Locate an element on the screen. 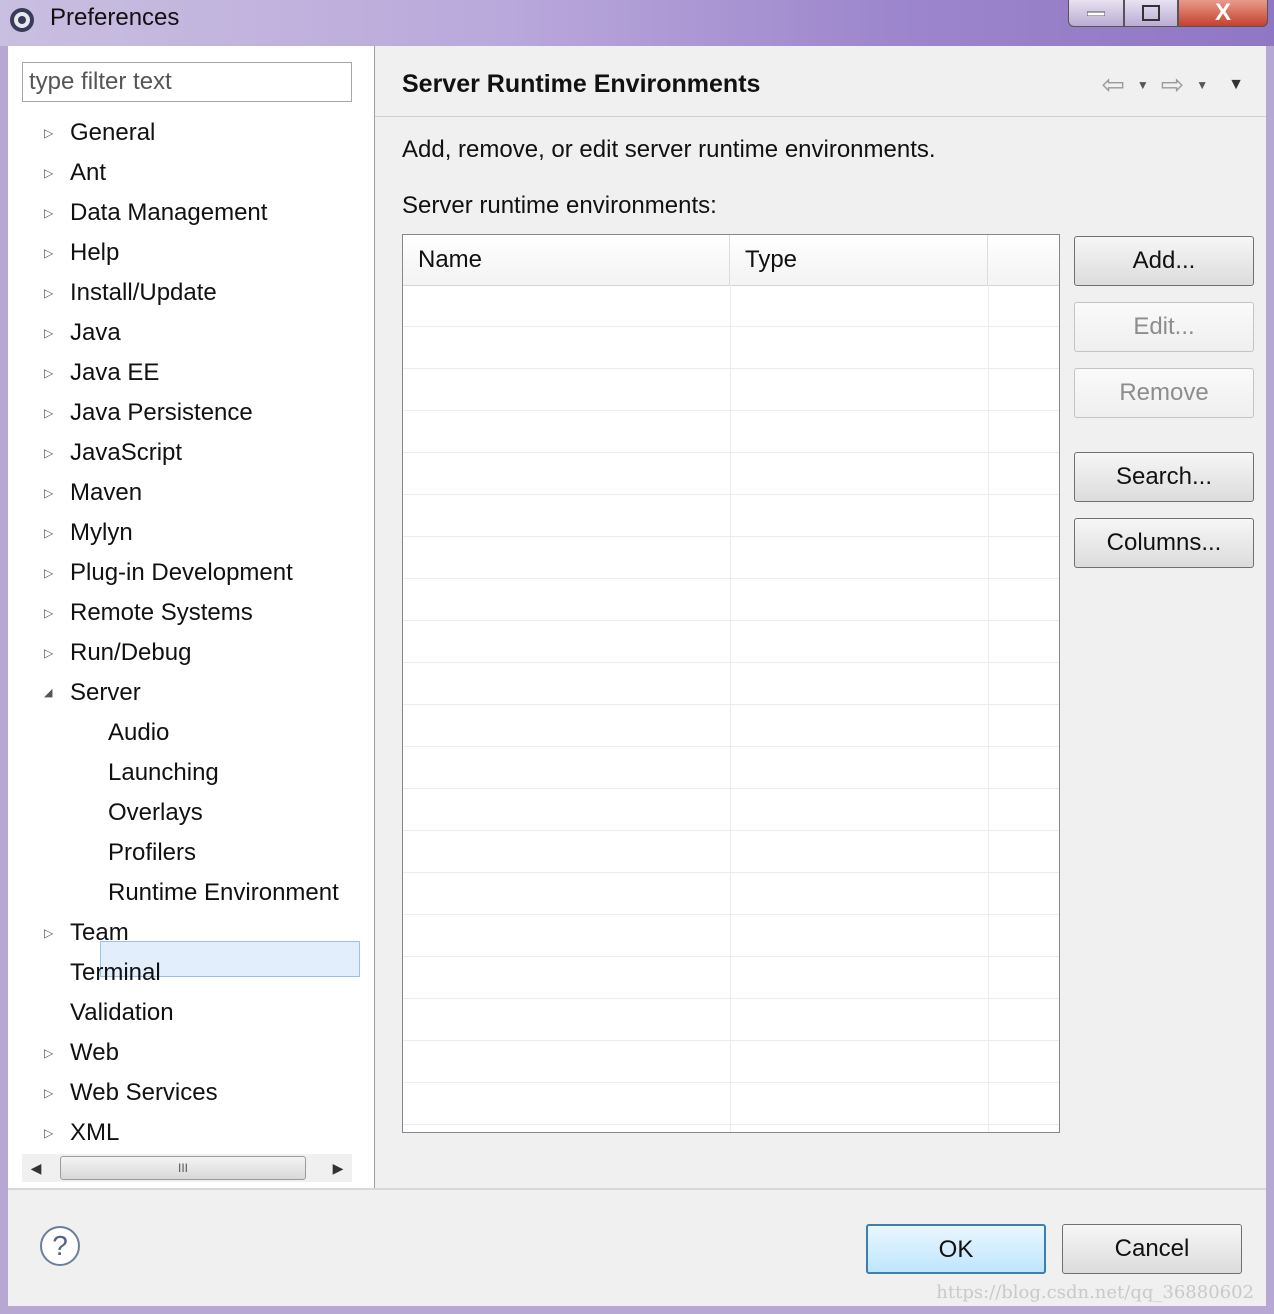 The height and width of the screenshot is (1314, 1274). maximize-button is located at coordinates (1151, 13).